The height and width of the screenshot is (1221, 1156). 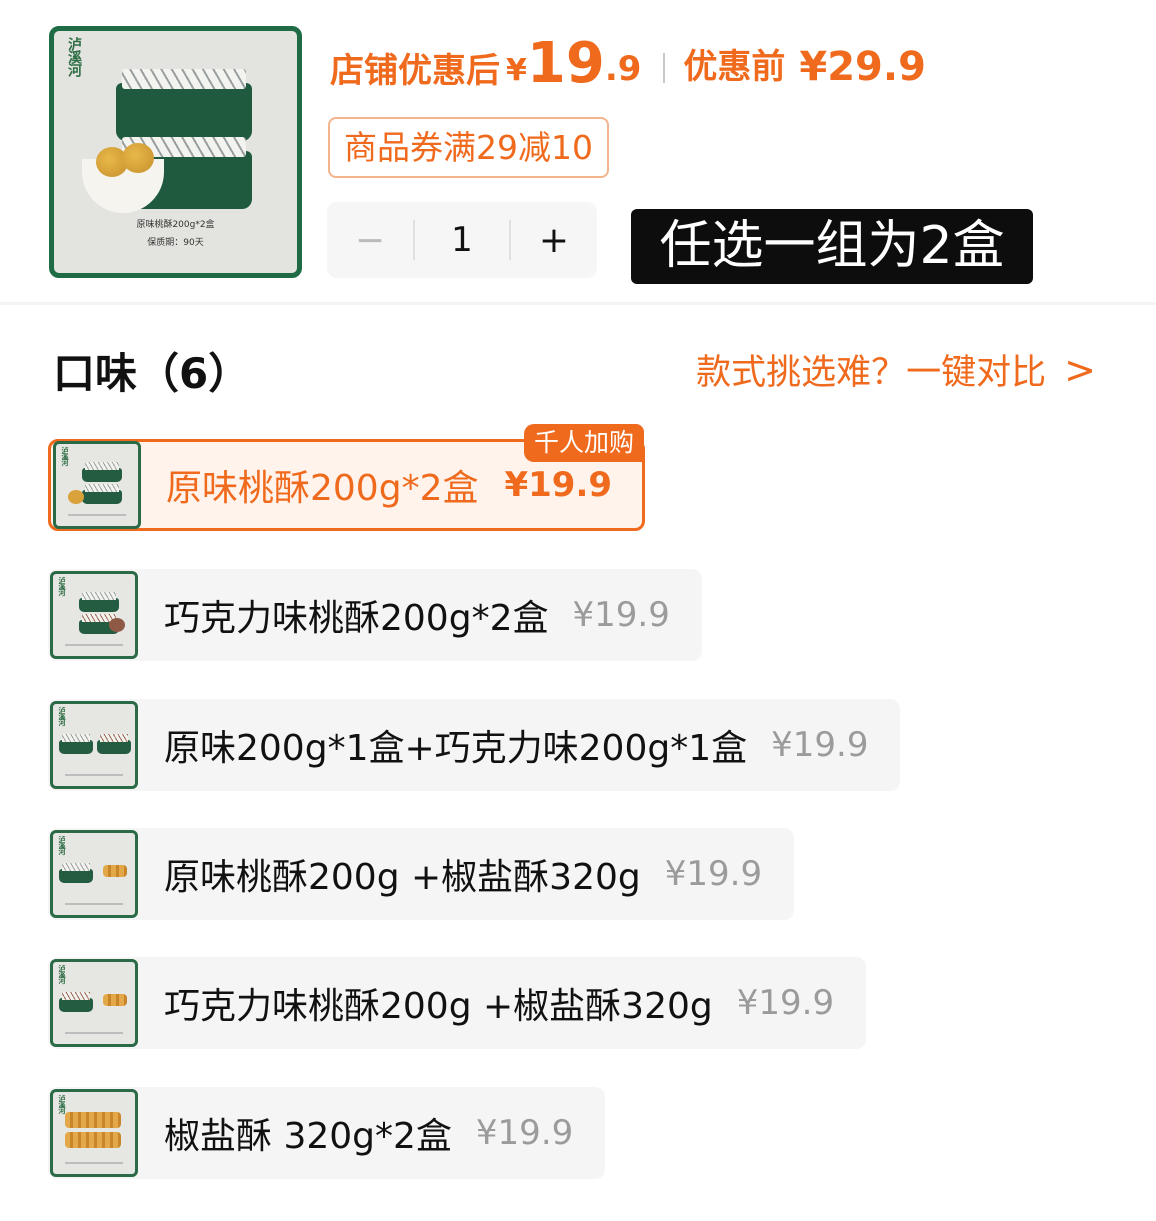 What do you see at coordinates (554, 240) in the screenshot?
I see `increase-button: +` at bounding box center [554, 240].